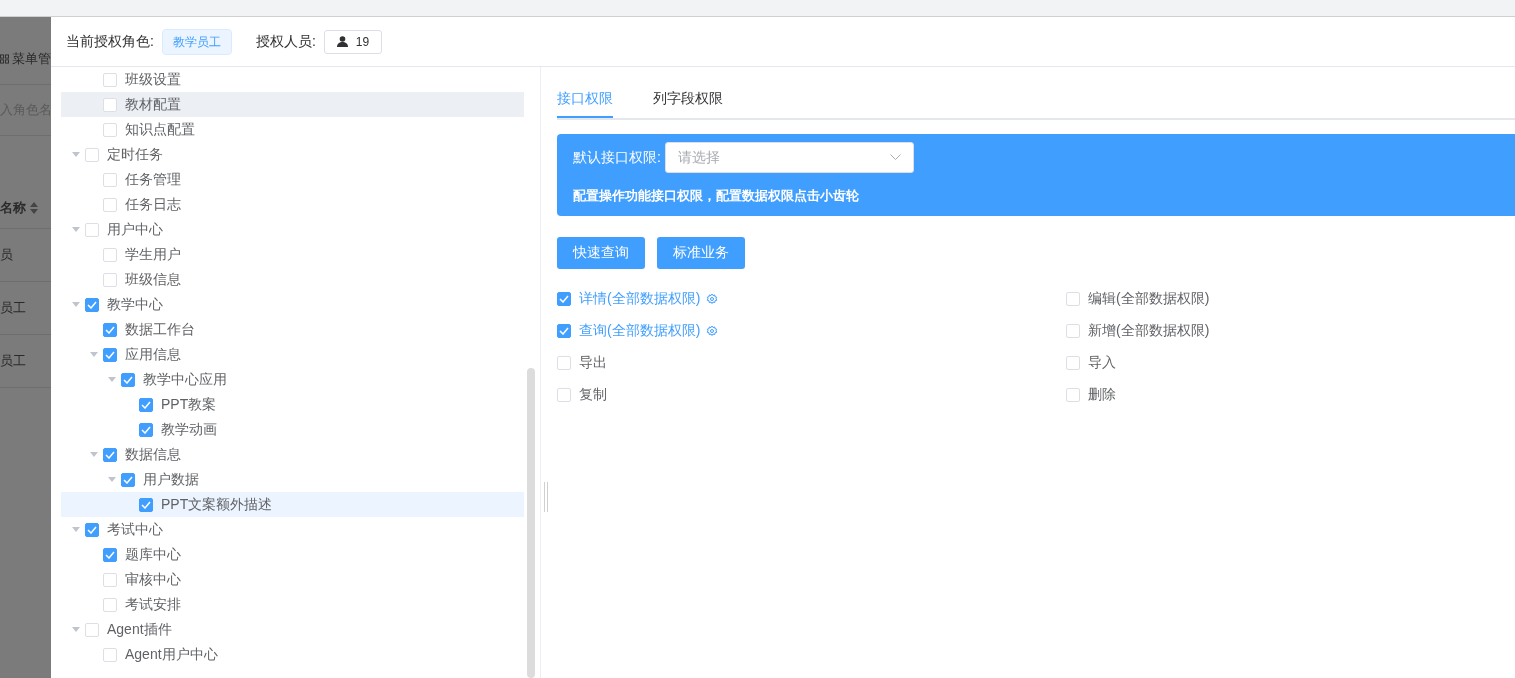 This screenshot has width=1515, height=678. Describe the element at coordinates (292, 104) in the screenshot. I see `tree-item: 教材配置` at that location.